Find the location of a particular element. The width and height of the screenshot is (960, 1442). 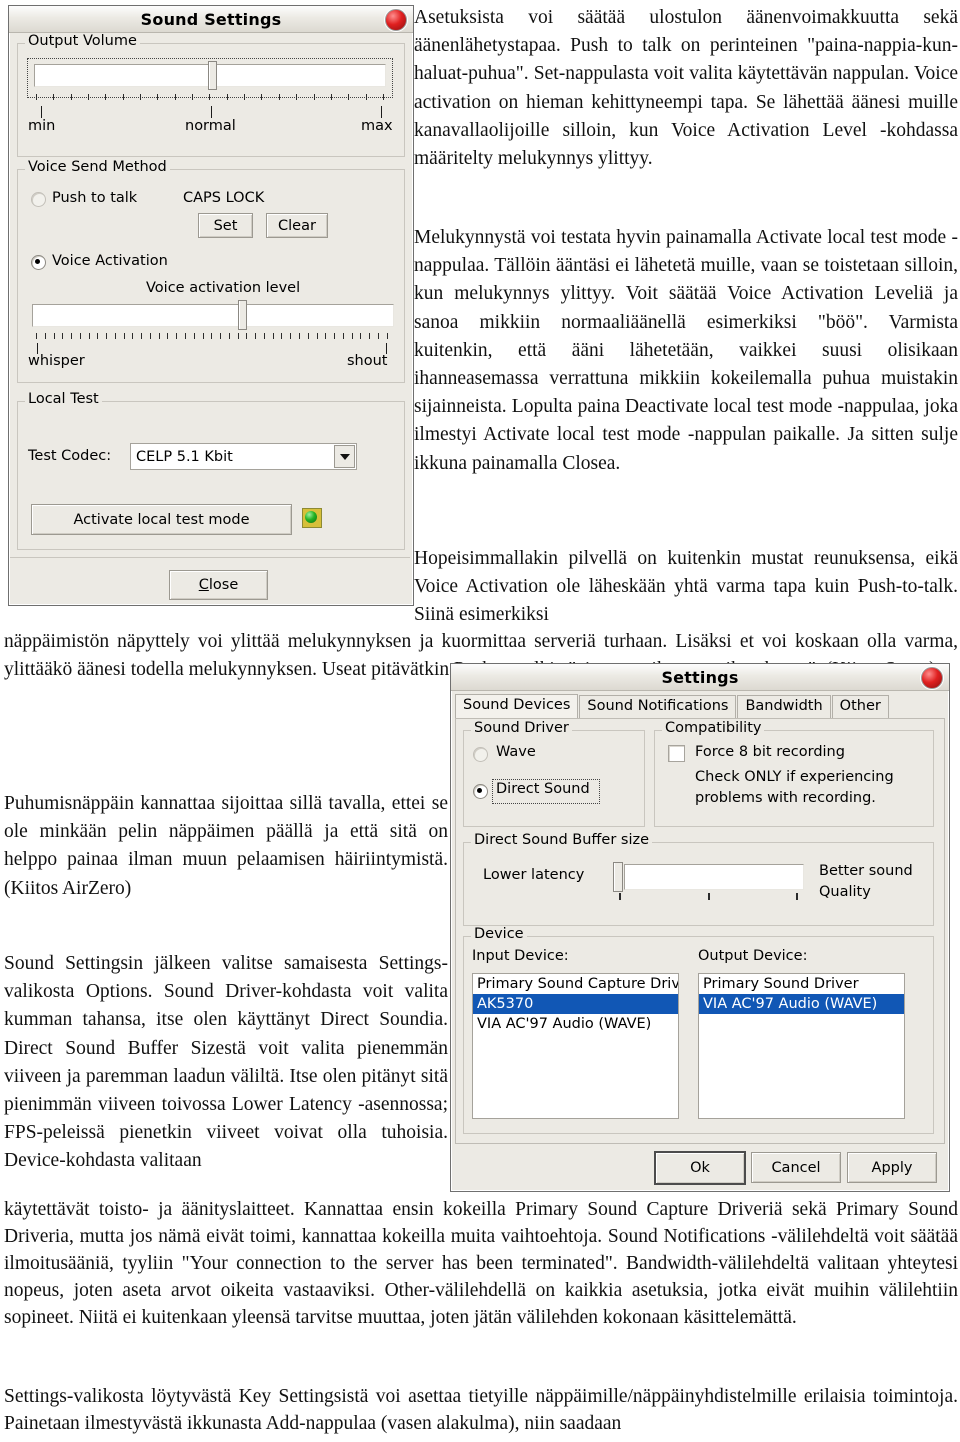

test-codec-label: Test Codec: is located at coordinates (70, 456).